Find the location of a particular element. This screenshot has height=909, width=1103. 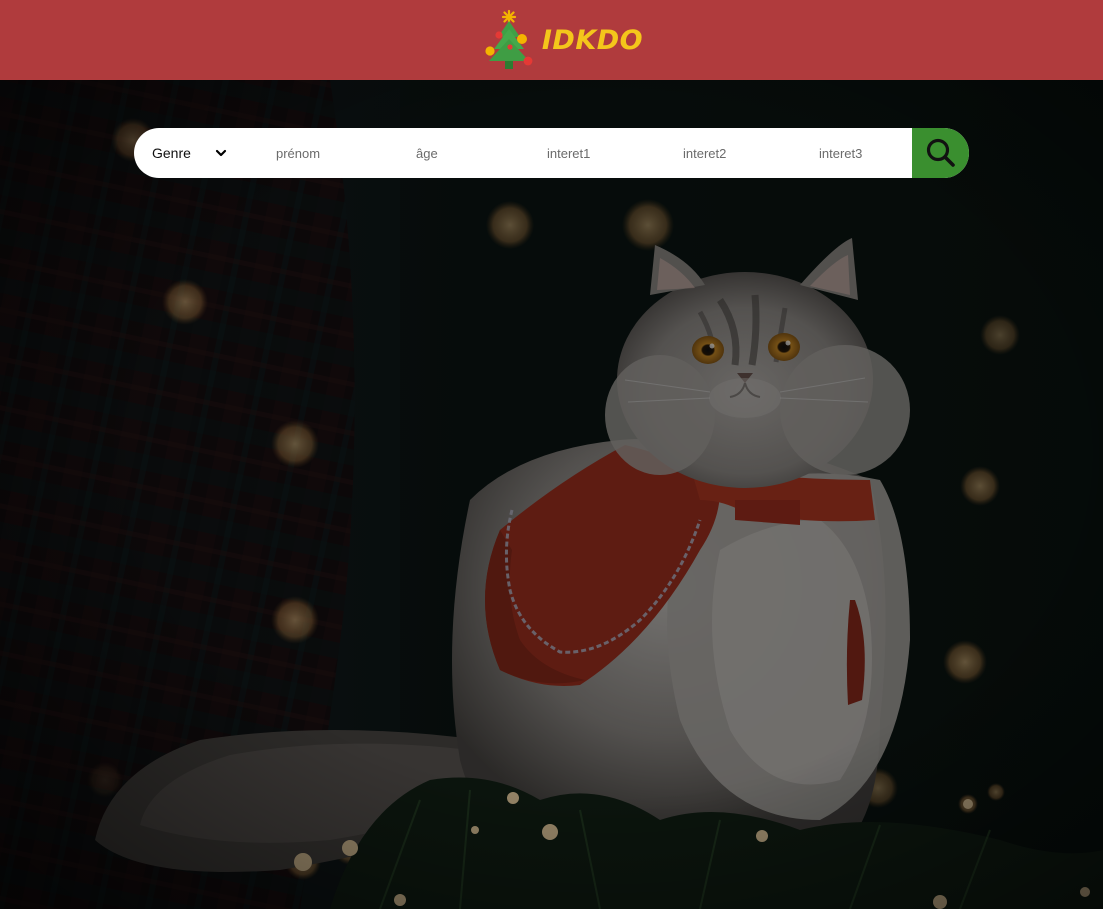

header: IDKDO is located at coordinates (551, 40).